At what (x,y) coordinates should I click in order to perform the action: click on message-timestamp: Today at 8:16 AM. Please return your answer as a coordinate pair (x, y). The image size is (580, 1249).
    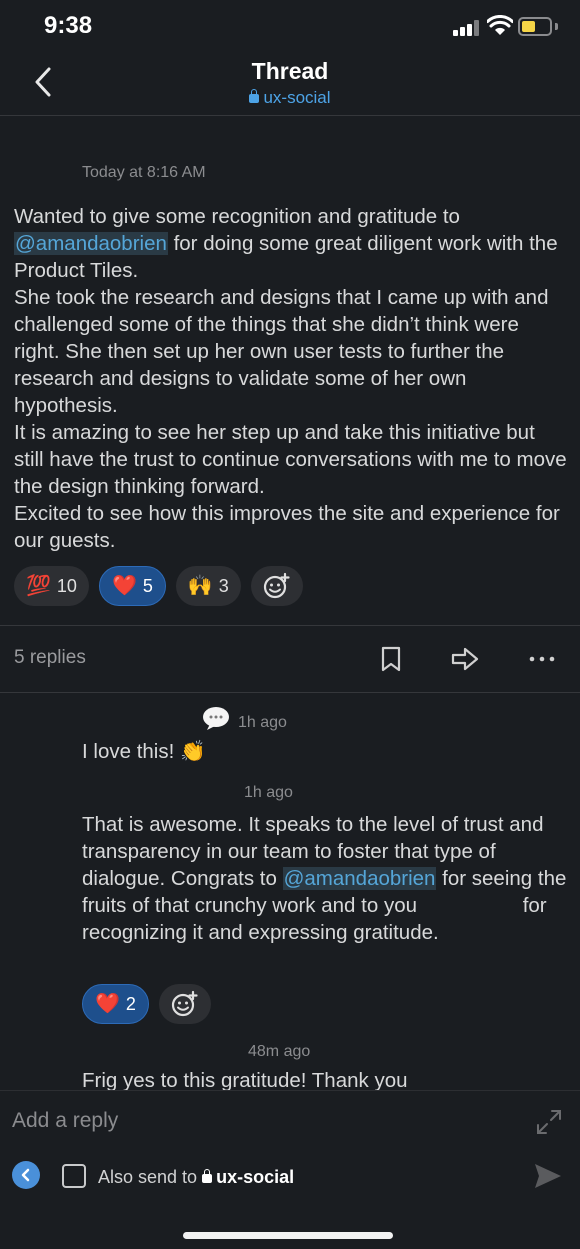
    Looking at the image, I should click on (144, 172).